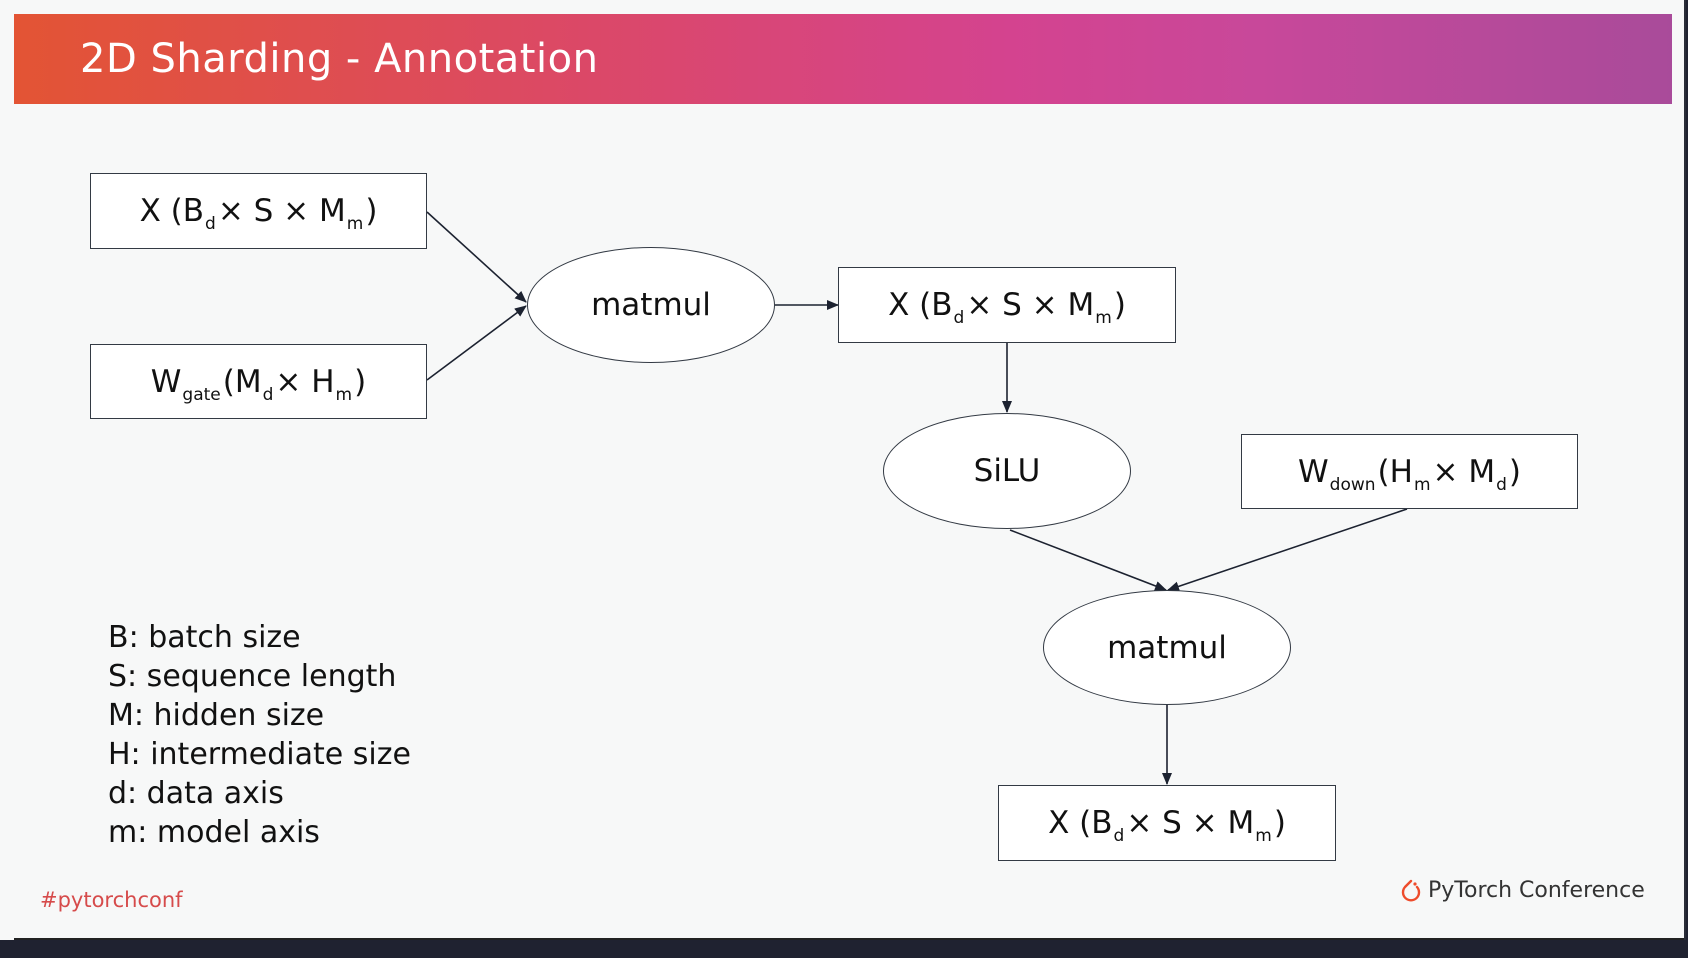 The image size is (1688, 958). What do you see at coordinates (476, 343) in the screenshot?
I see `edge-wgate-to-matmul1` at bounding box center [476, 343].